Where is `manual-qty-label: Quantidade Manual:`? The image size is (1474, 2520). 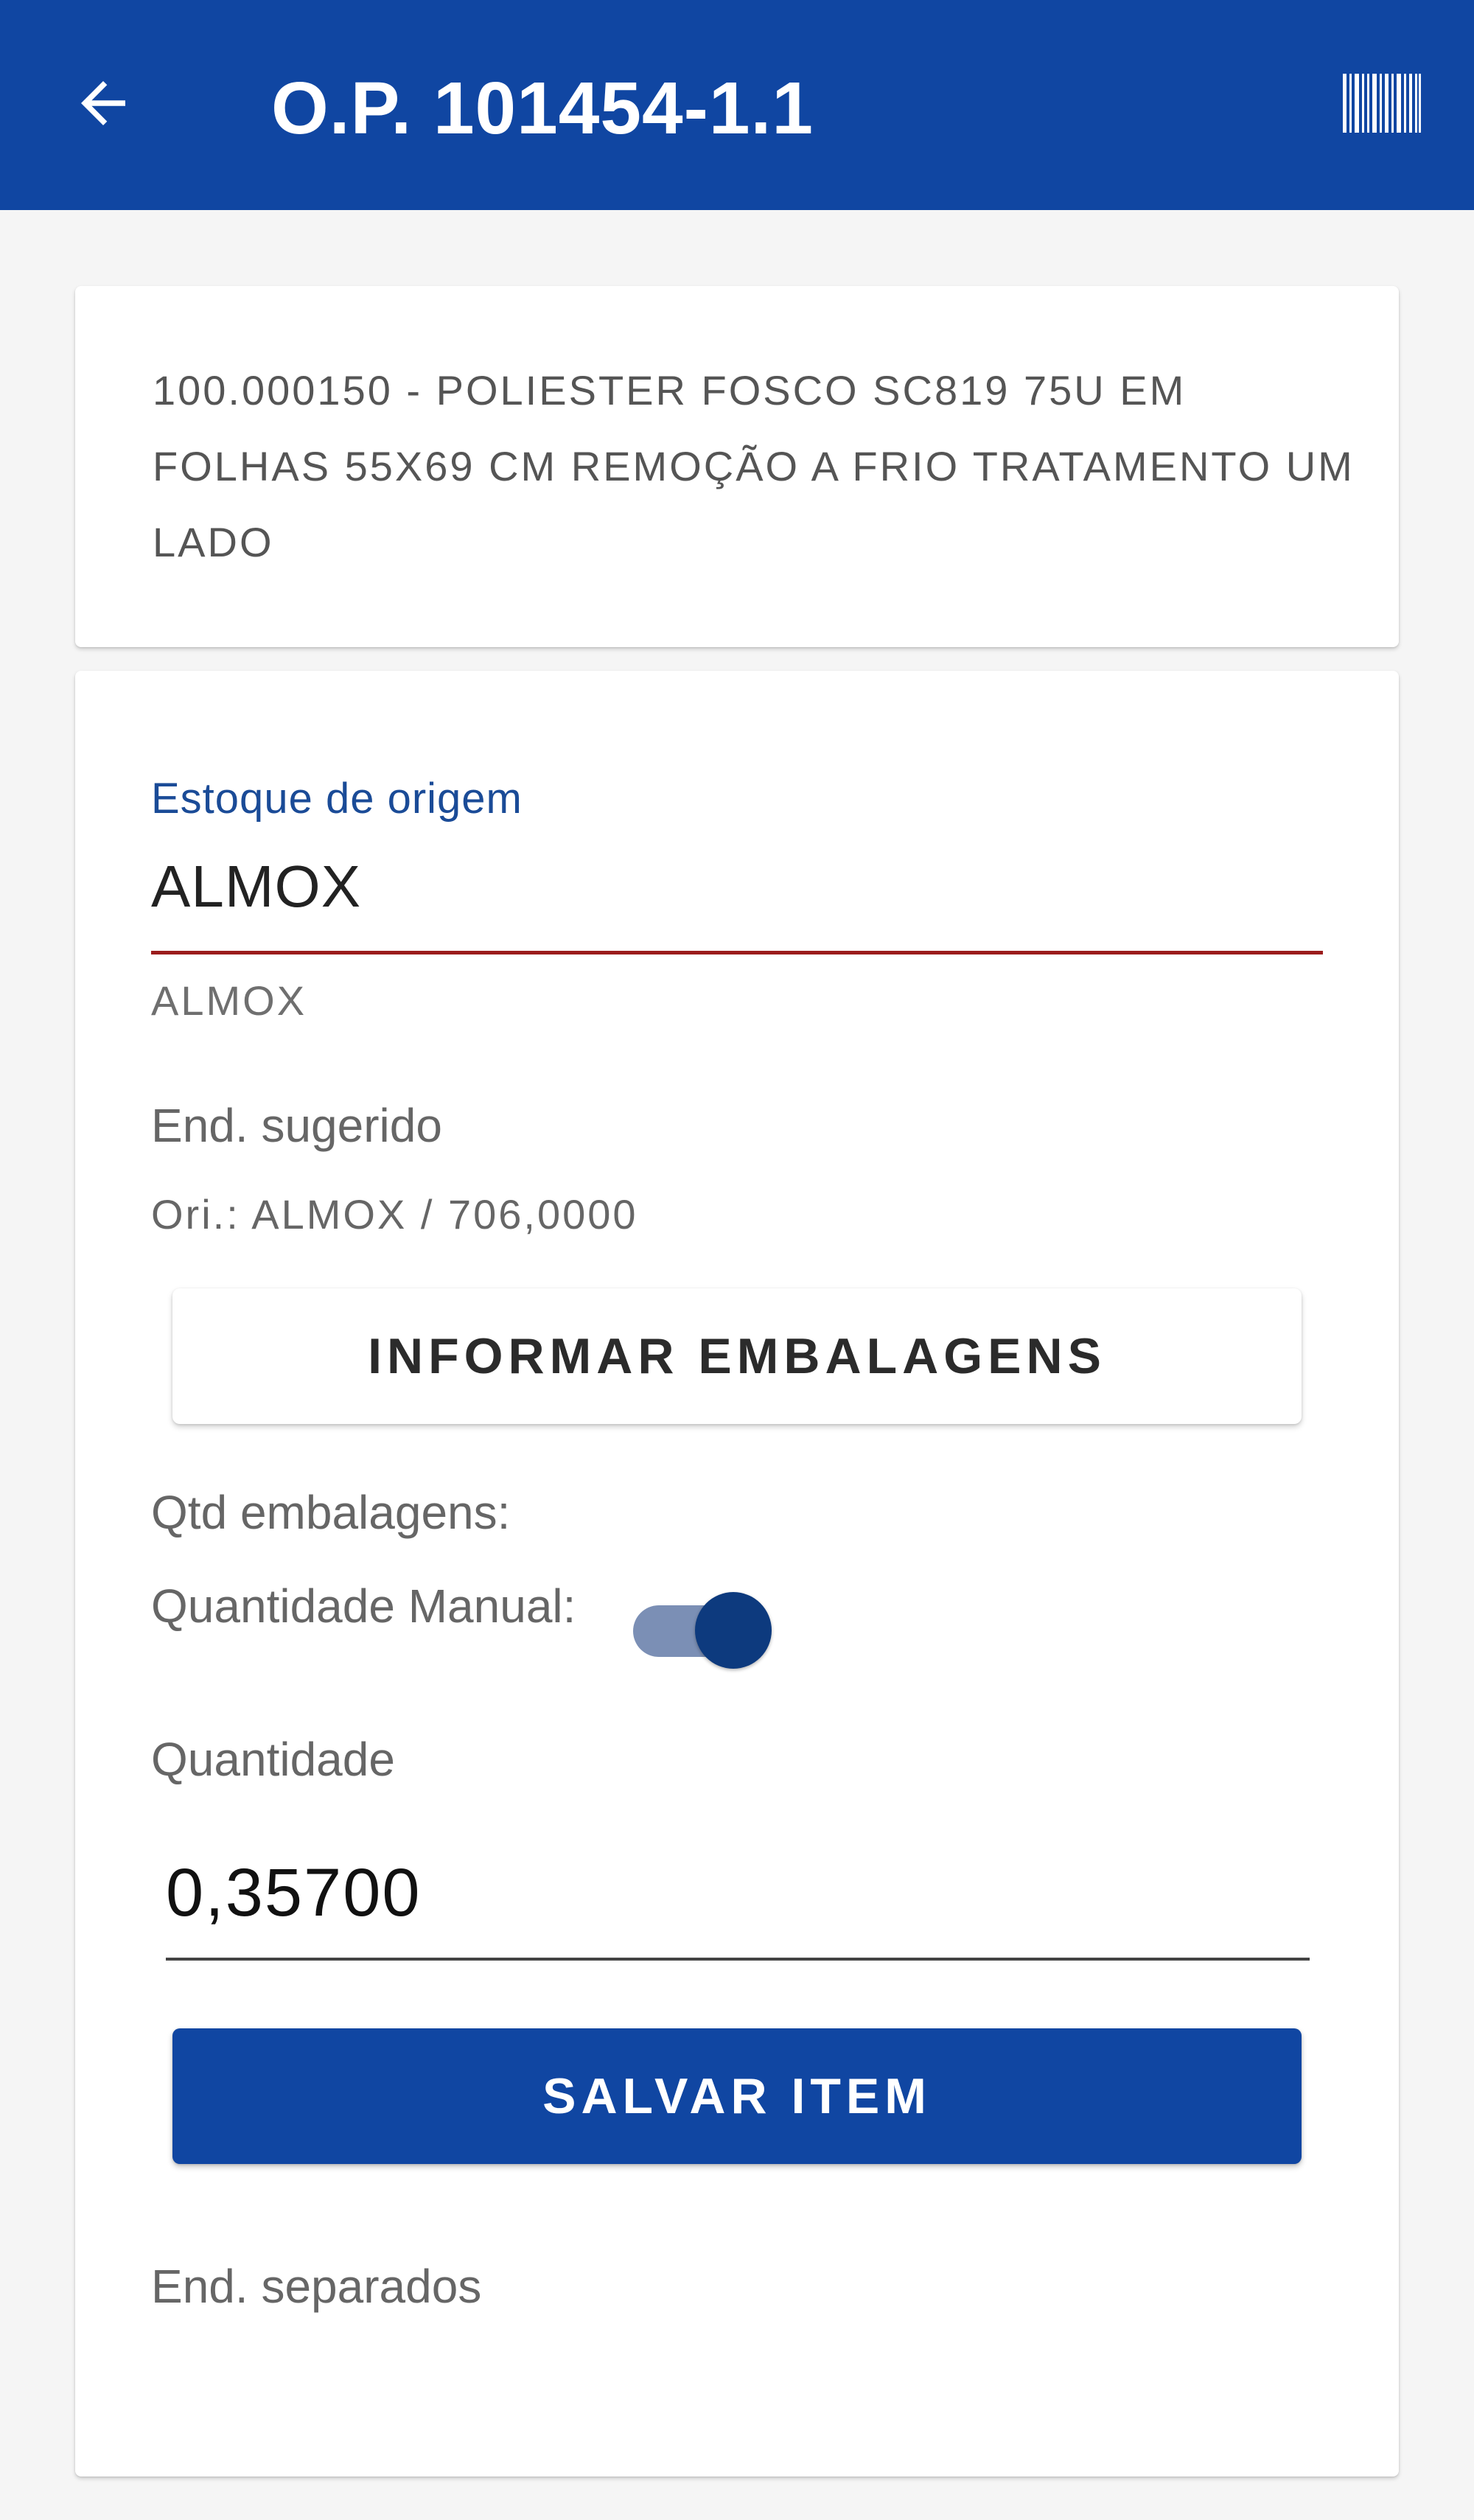
manual-qty-label: Quantidade Manual: is located at coordinates (363, 1606).